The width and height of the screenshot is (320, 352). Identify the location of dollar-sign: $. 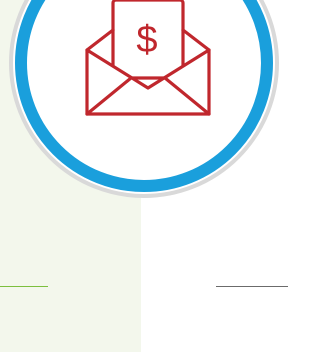
(146, 40).